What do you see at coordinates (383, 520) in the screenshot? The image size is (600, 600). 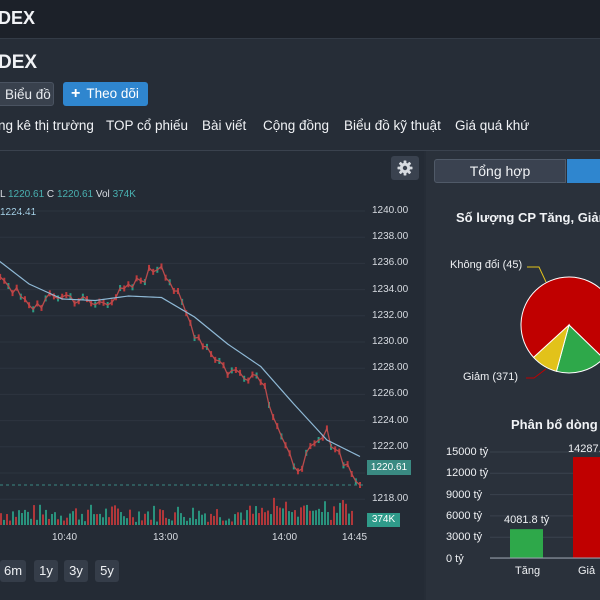 I see `volume-tag: 374K` at bounding box center [383, 520].